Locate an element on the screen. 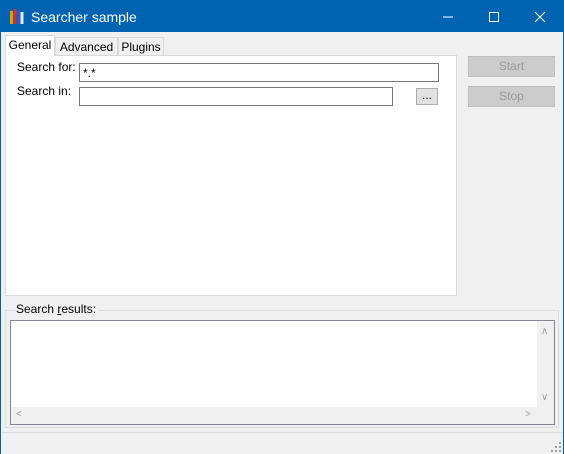  scroll-up-icon: ∧ is located at coordinates (544, 332).